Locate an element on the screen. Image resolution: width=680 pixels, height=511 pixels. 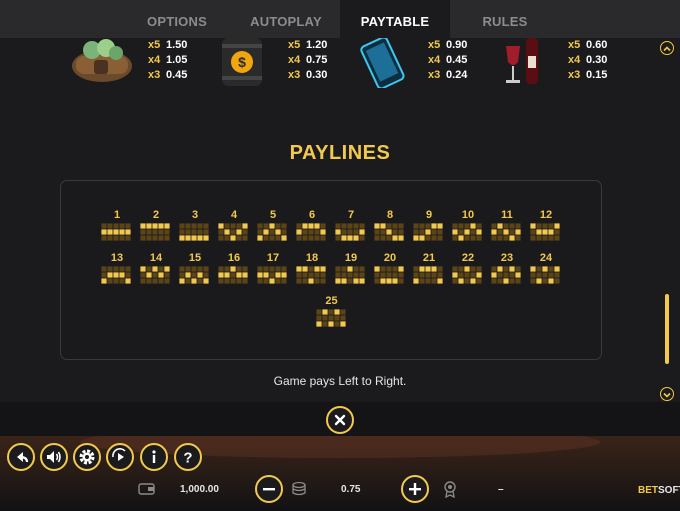
payline-15: 15 is located at coordinates (195, 268).